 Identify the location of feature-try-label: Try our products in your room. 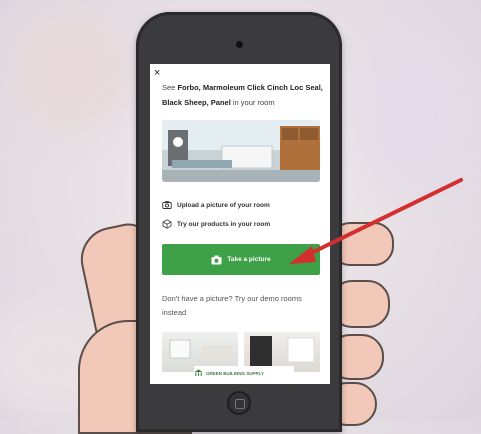
(224, 224).